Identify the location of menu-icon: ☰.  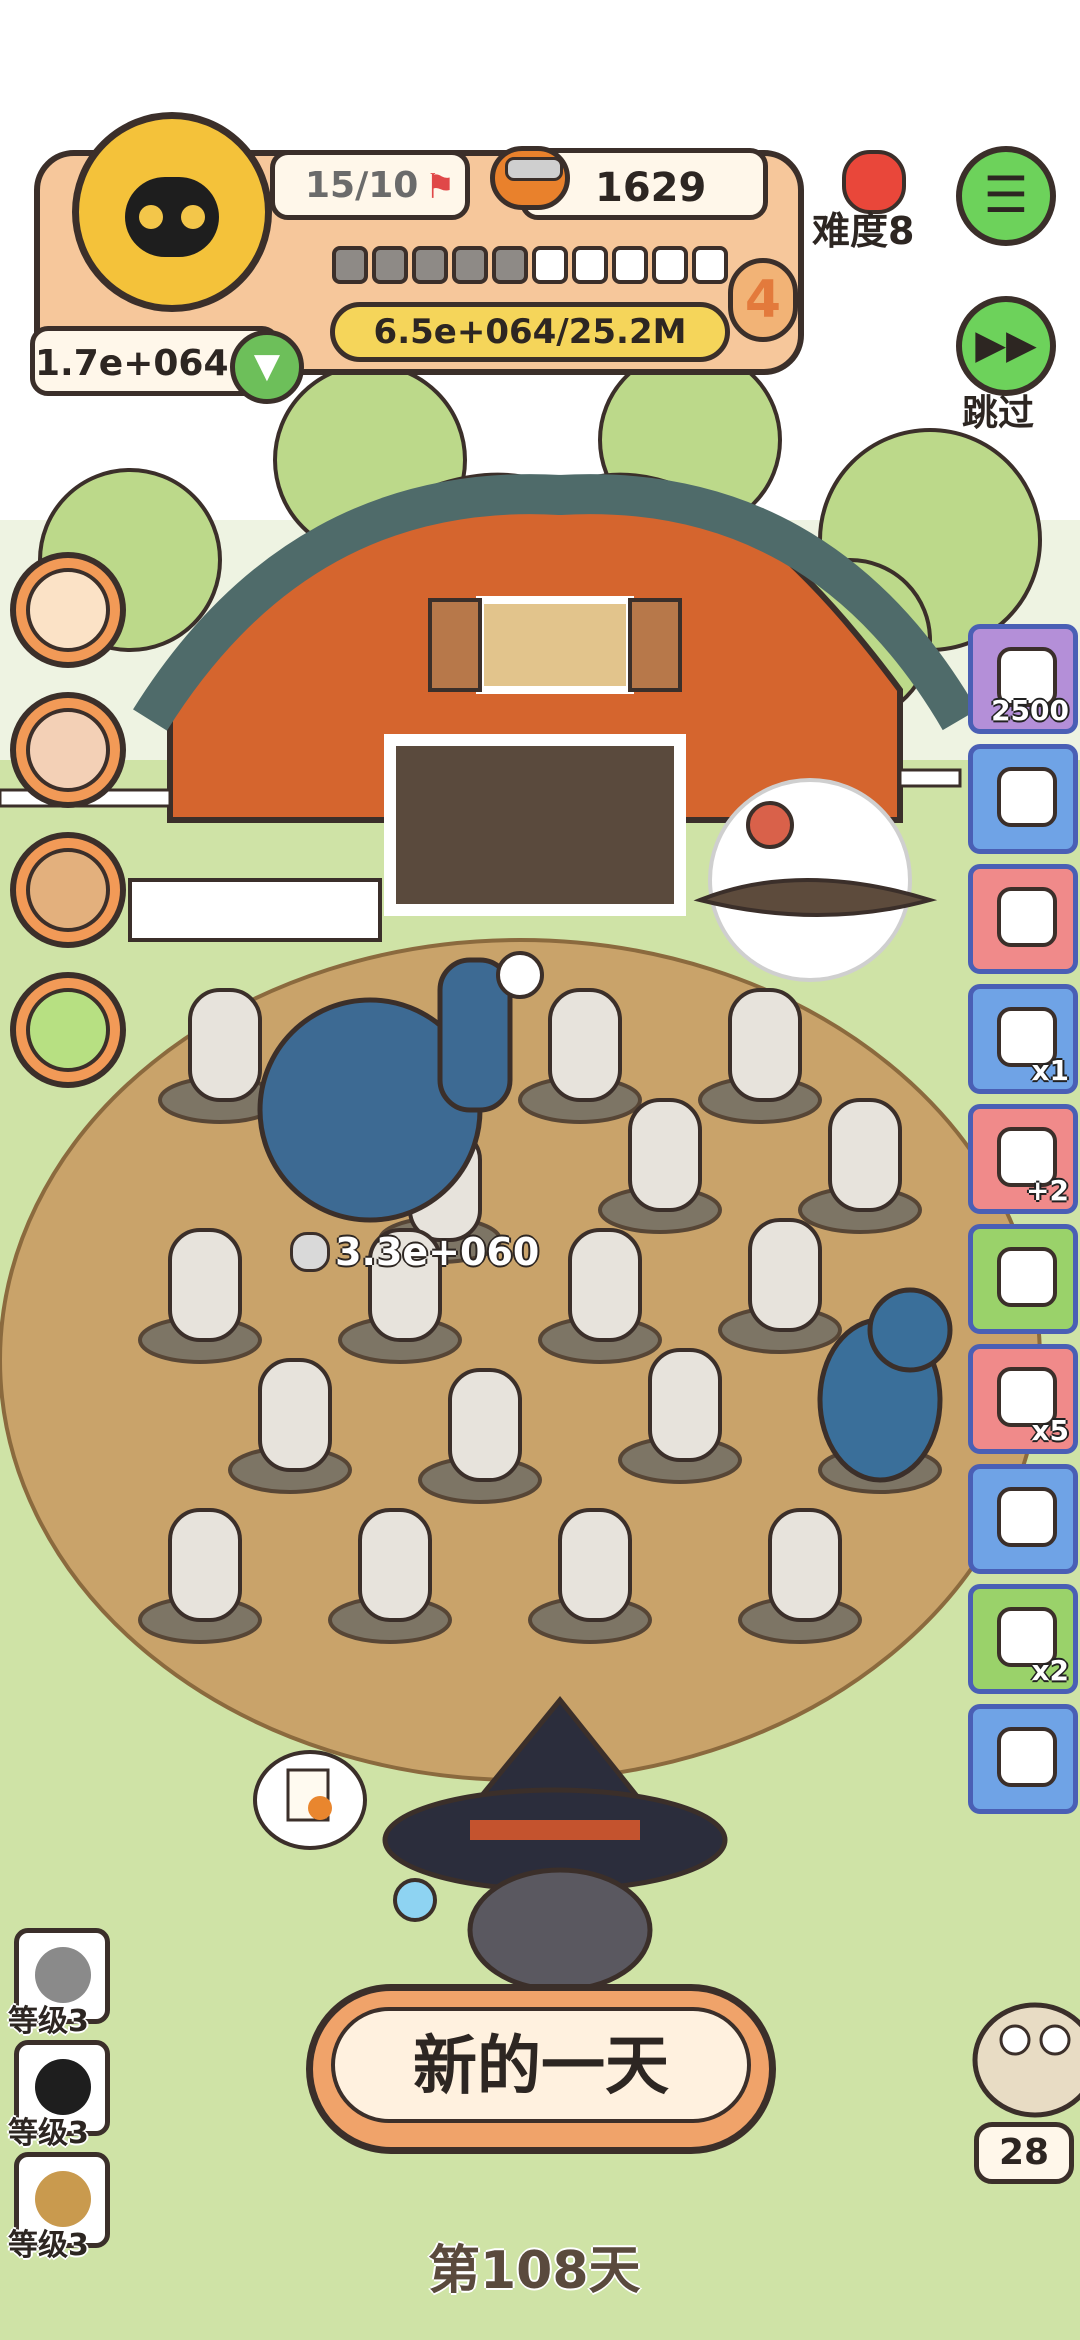
(1006, 195).